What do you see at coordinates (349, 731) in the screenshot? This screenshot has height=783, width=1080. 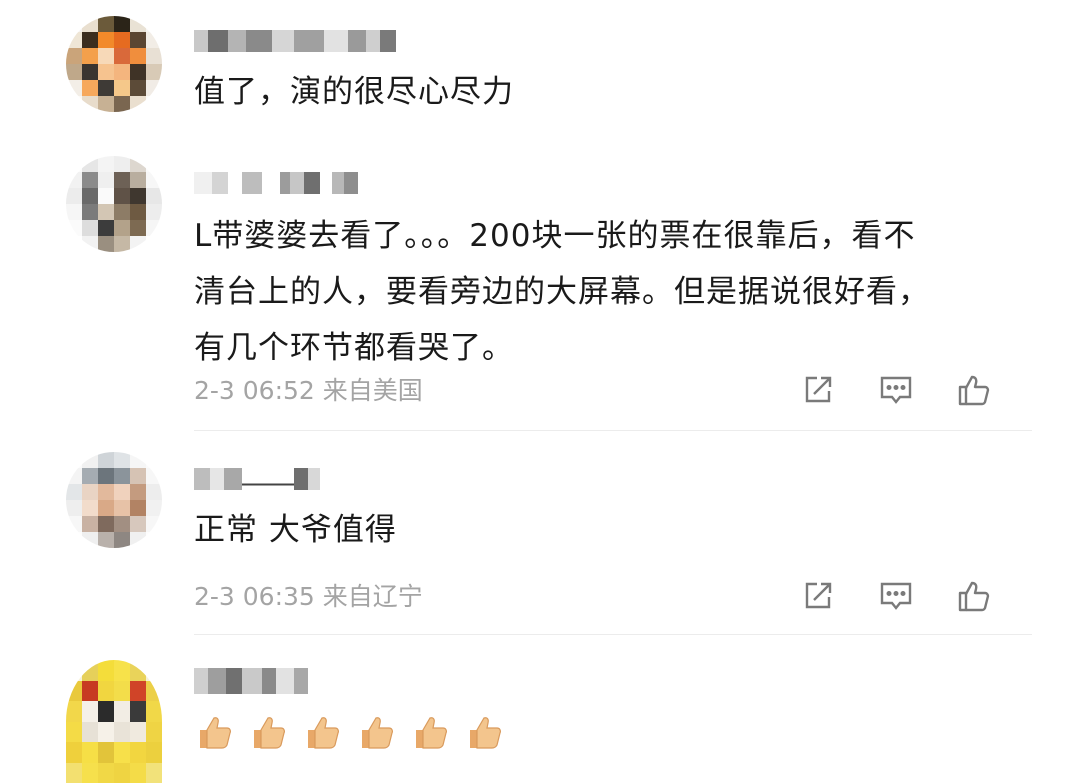 I see `emoji-row` at bounding box center [349, 731].